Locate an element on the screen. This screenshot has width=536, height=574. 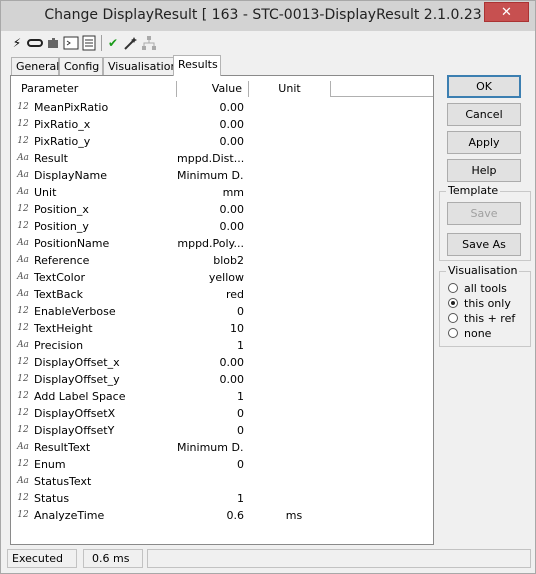
header-unit: Unit is located at coordinates (290, 89).